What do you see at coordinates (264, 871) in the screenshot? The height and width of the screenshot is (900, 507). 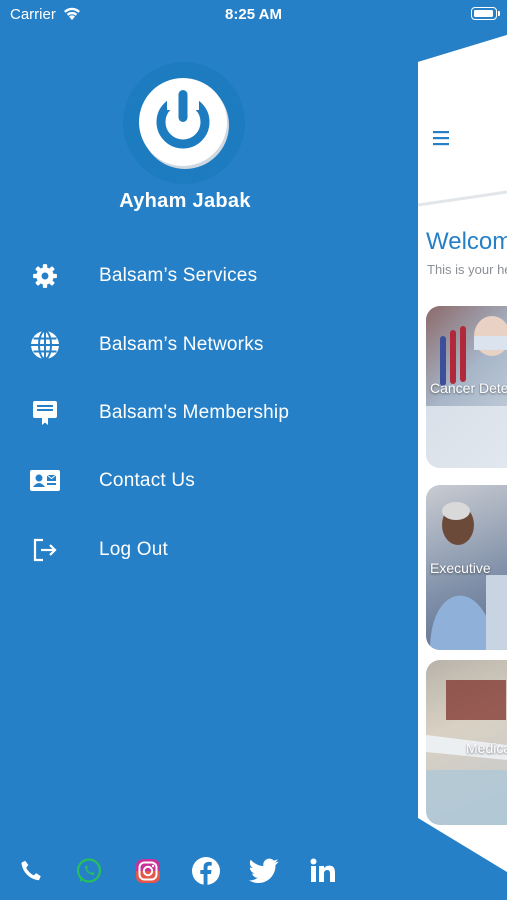 I see `twitter-icon` at bounding box center [264, 871].